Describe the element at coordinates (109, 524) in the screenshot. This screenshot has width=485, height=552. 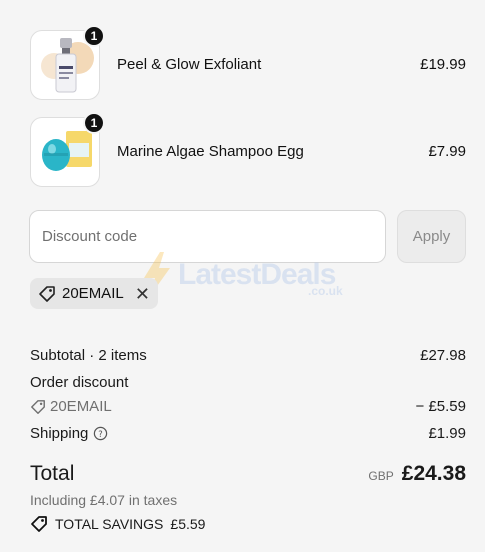
I see `total-savings-label: TOTAL SAVINGS` at that location.